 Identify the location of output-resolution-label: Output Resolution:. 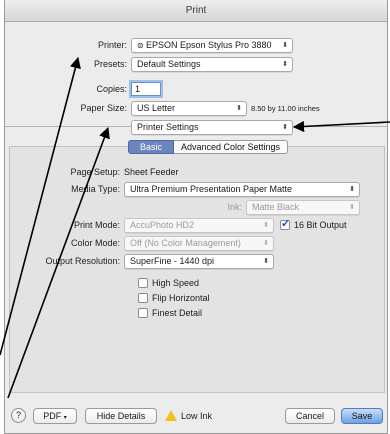
(82, 261).